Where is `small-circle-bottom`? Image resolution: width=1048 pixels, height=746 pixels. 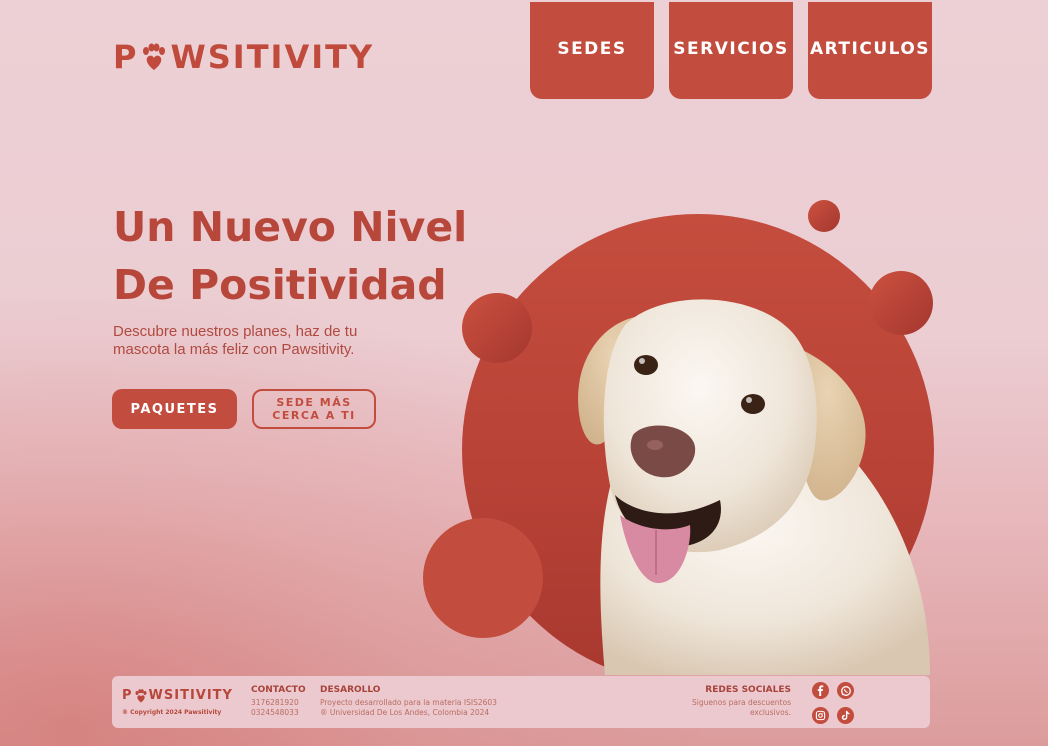
small-circle-bottom is located at coordinates (483, 578).